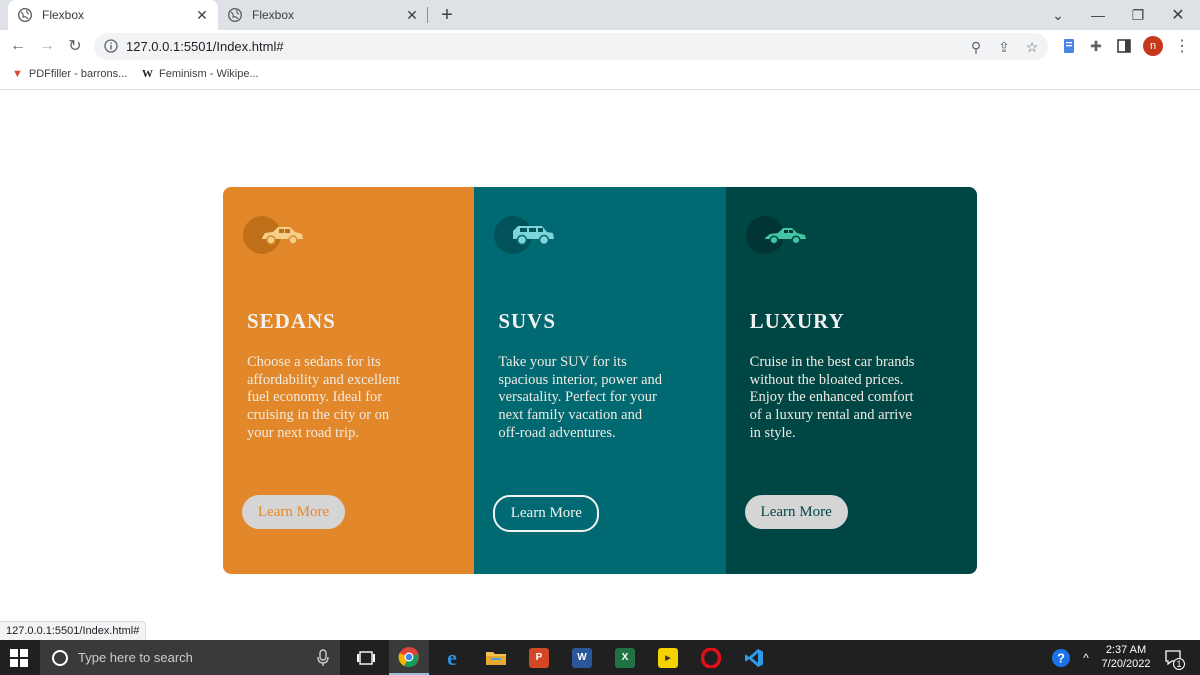 The height and width of the screenshot is (675, 1200). What do you see at coordinates (625, 657) in the screenshot?
I see `excel-app-icon: X` at bounding box center [625, 657].